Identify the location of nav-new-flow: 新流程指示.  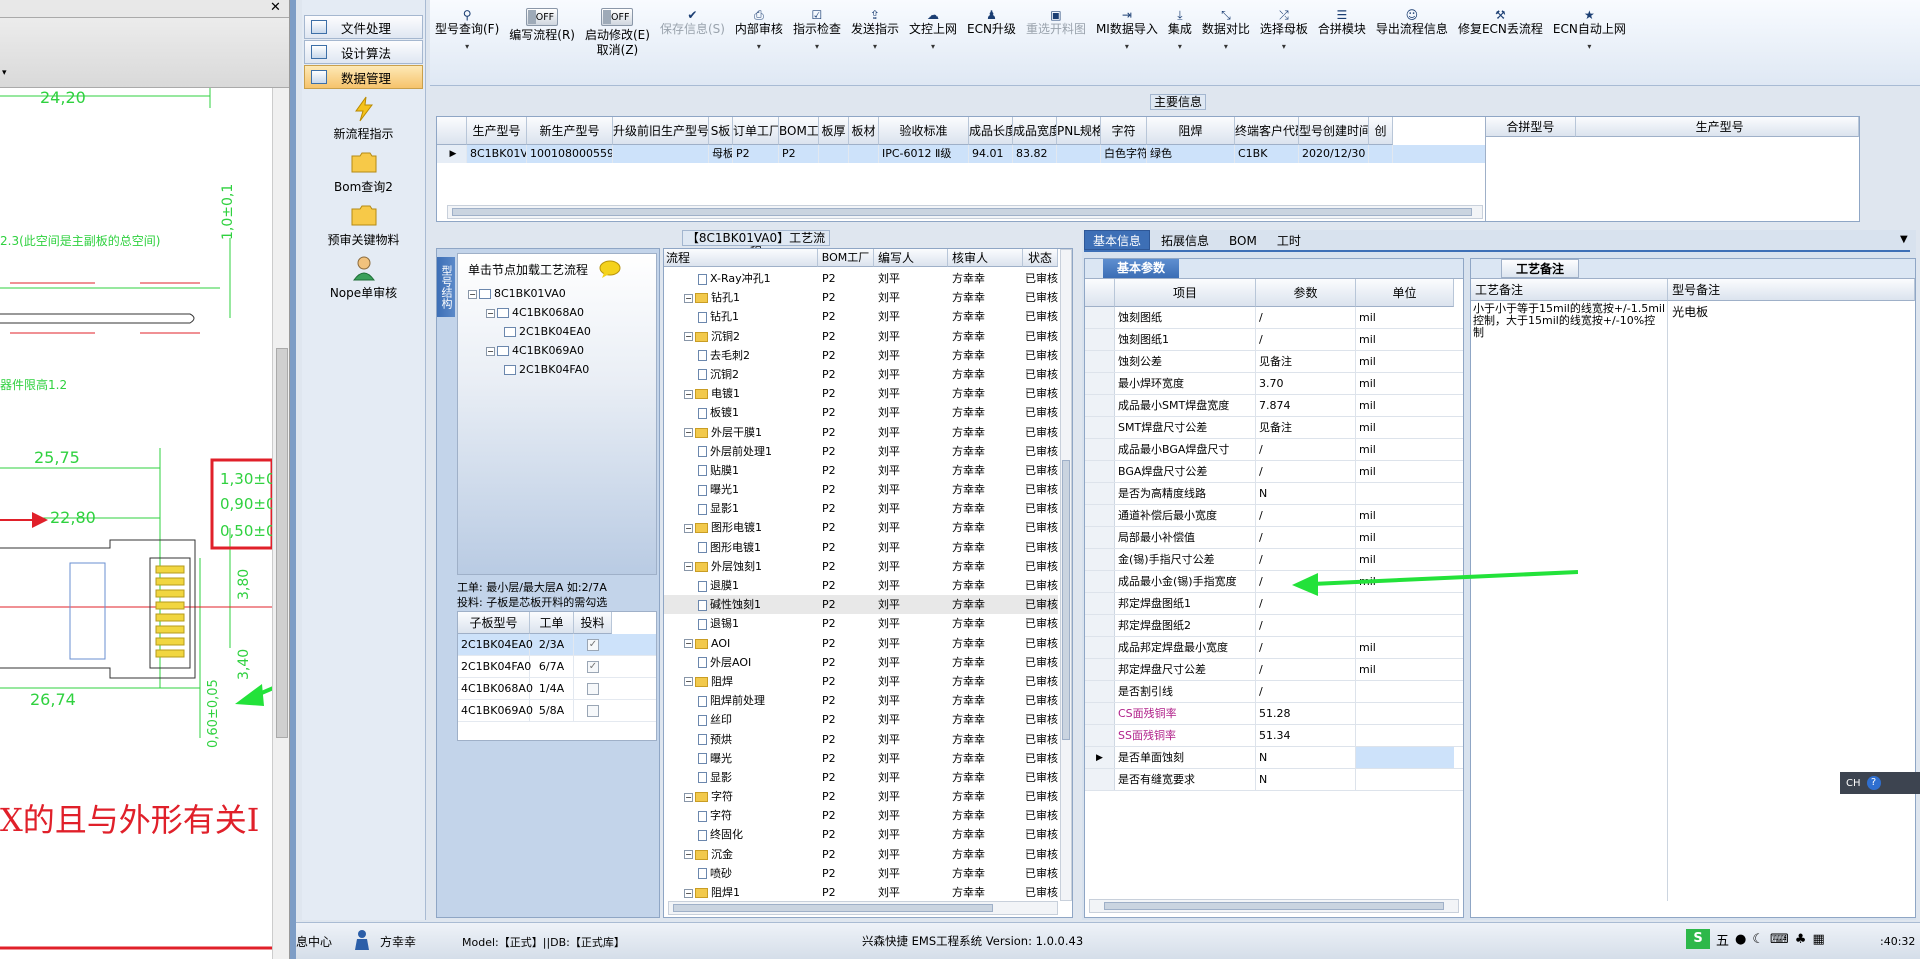
(363, 118).